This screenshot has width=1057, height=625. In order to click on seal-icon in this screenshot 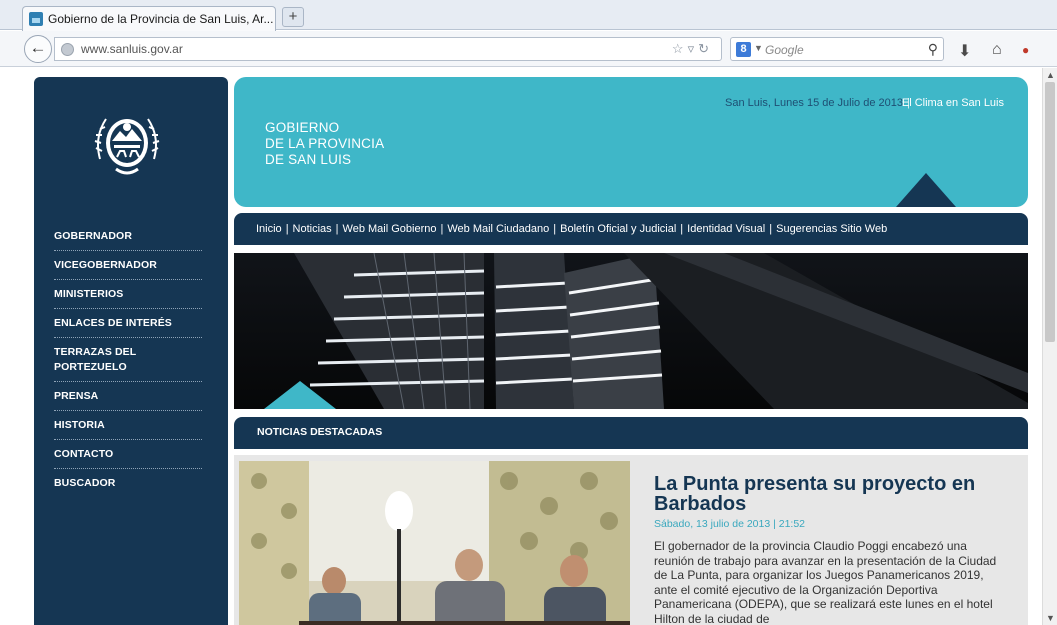, I will do `click(127, 146)`.